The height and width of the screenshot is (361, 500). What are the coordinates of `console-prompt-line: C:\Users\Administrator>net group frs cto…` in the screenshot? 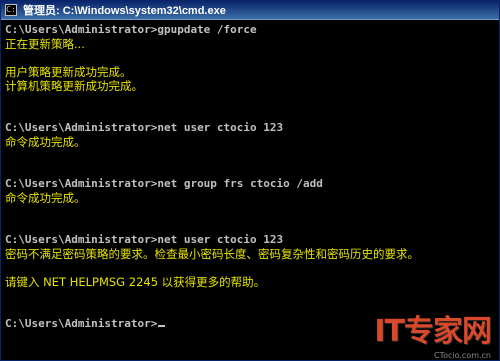 It's located at (251, 184).